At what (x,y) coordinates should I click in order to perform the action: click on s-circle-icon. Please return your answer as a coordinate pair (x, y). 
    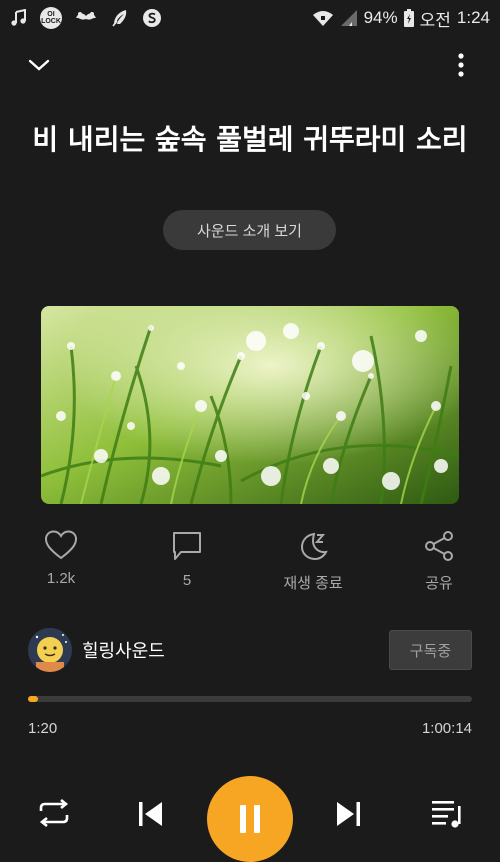
    Looking at the image, I should click on (152, 18).